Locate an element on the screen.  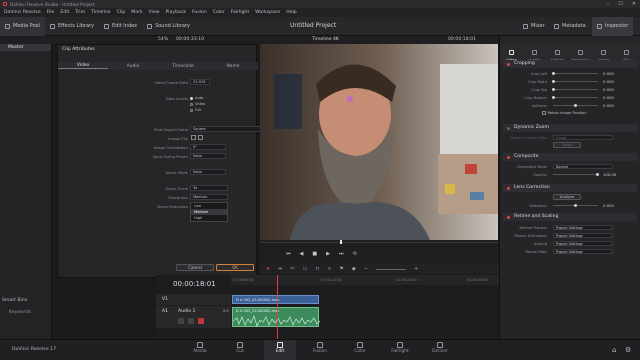
menu-item-clip: Clip is located at coordinates (121, 12).